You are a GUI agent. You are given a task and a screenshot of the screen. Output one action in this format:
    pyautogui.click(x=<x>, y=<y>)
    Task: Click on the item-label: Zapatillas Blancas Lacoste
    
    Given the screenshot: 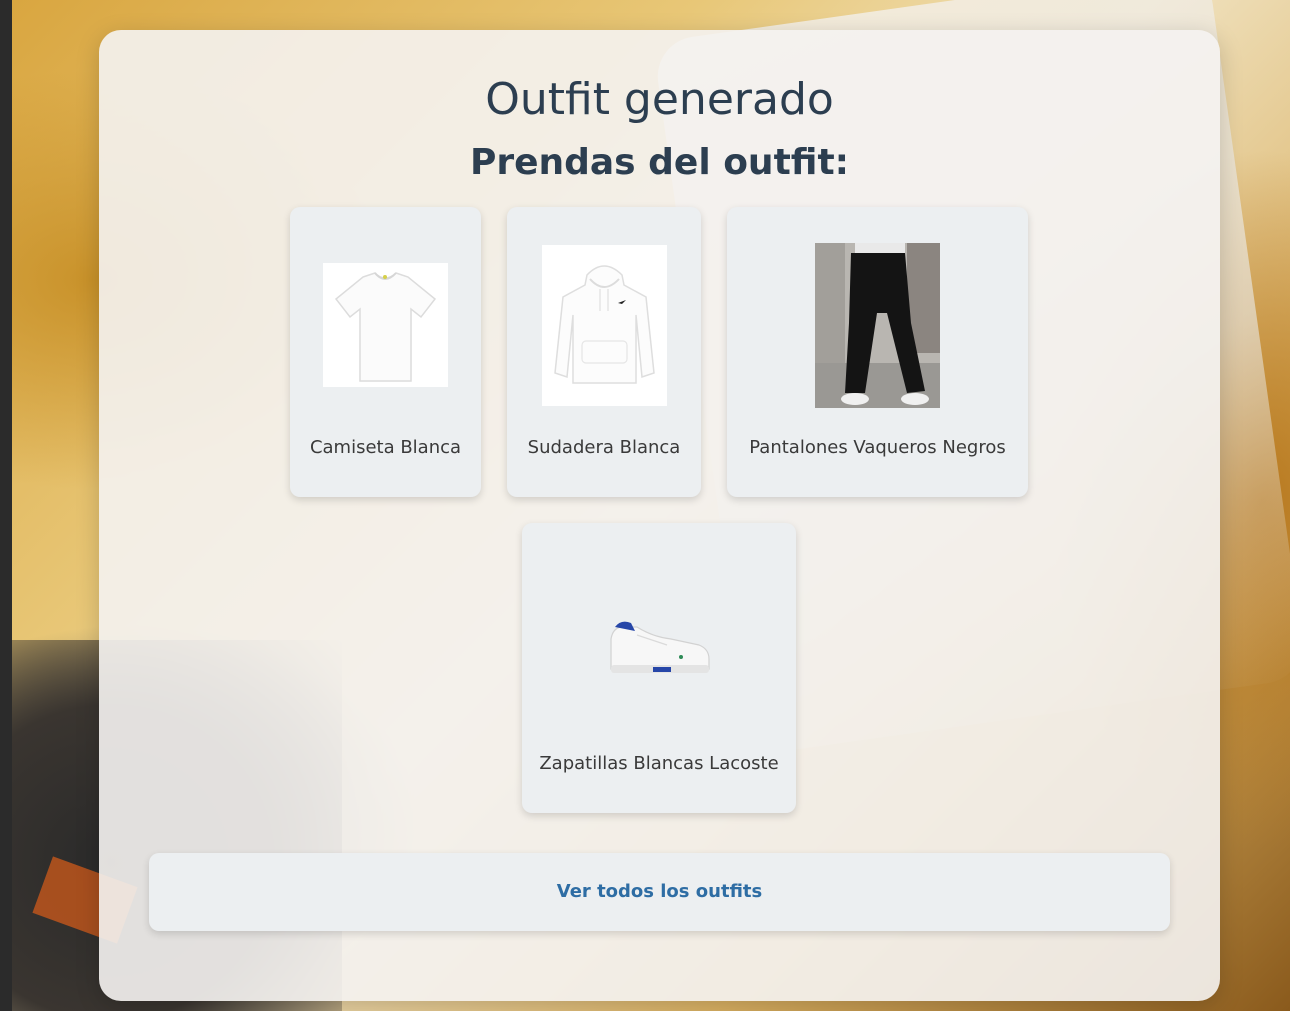 What is the action you would take?
    pyautogui.click(x=659, y=763)
    